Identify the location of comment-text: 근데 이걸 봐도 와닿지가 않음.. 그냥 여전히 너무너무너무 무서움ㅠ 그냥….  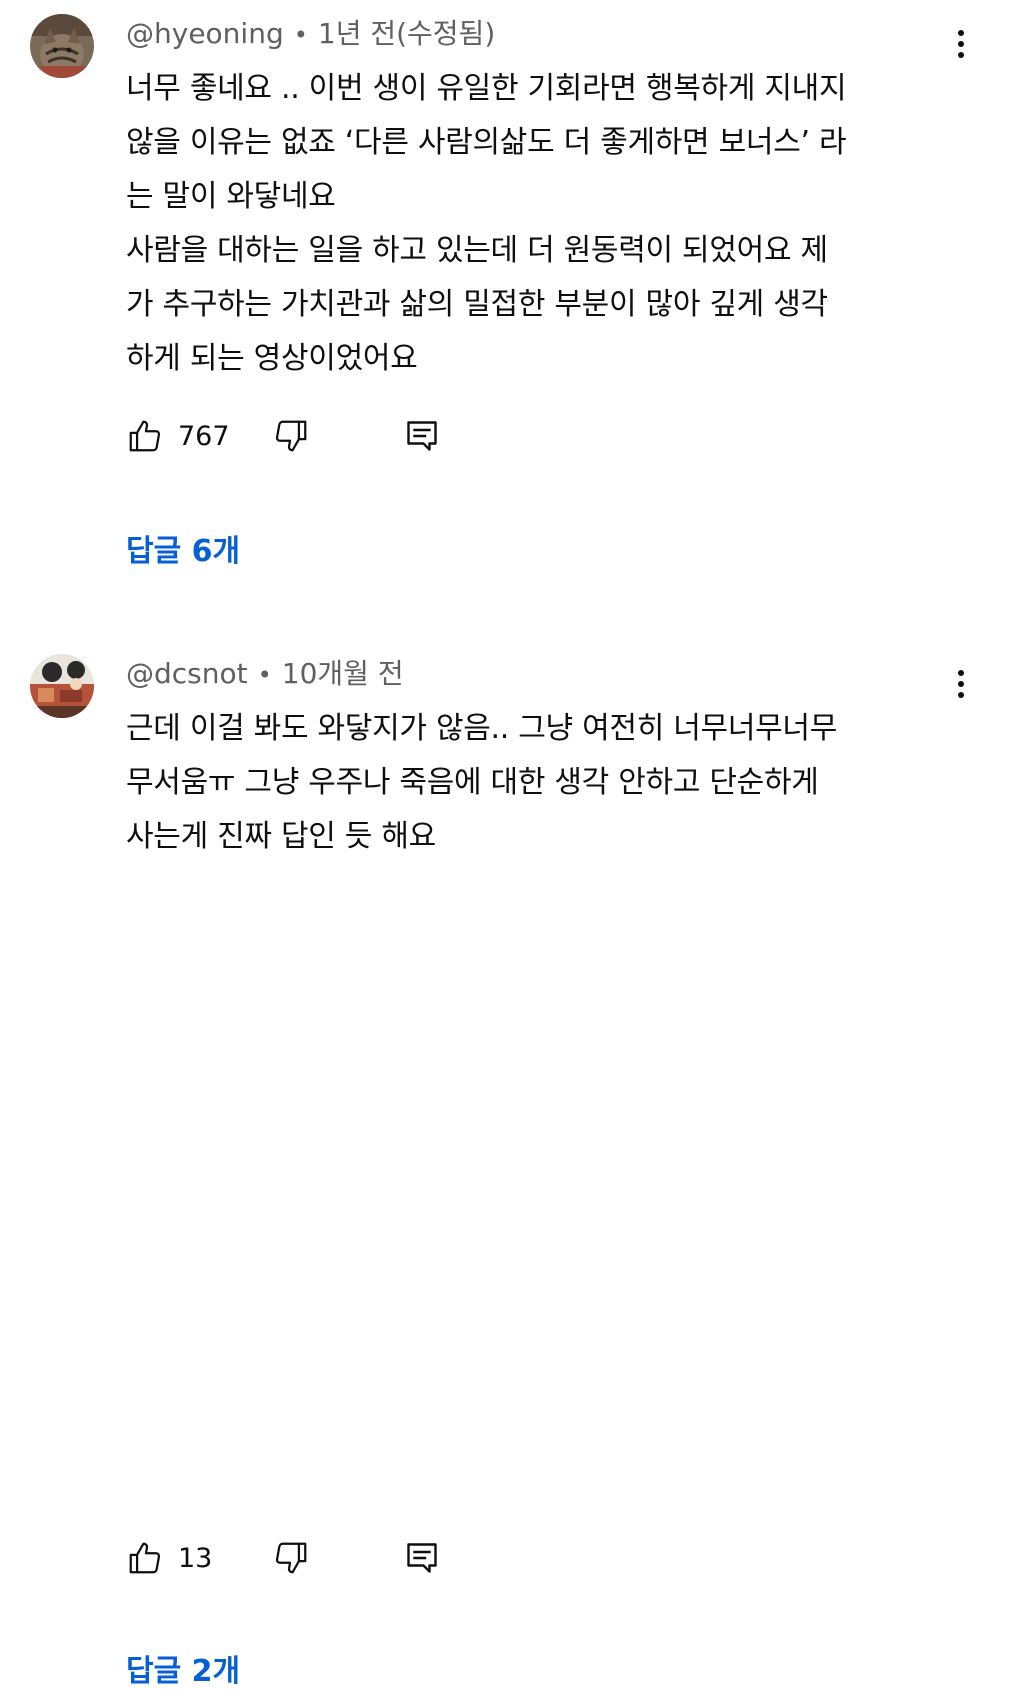
(482, 782).